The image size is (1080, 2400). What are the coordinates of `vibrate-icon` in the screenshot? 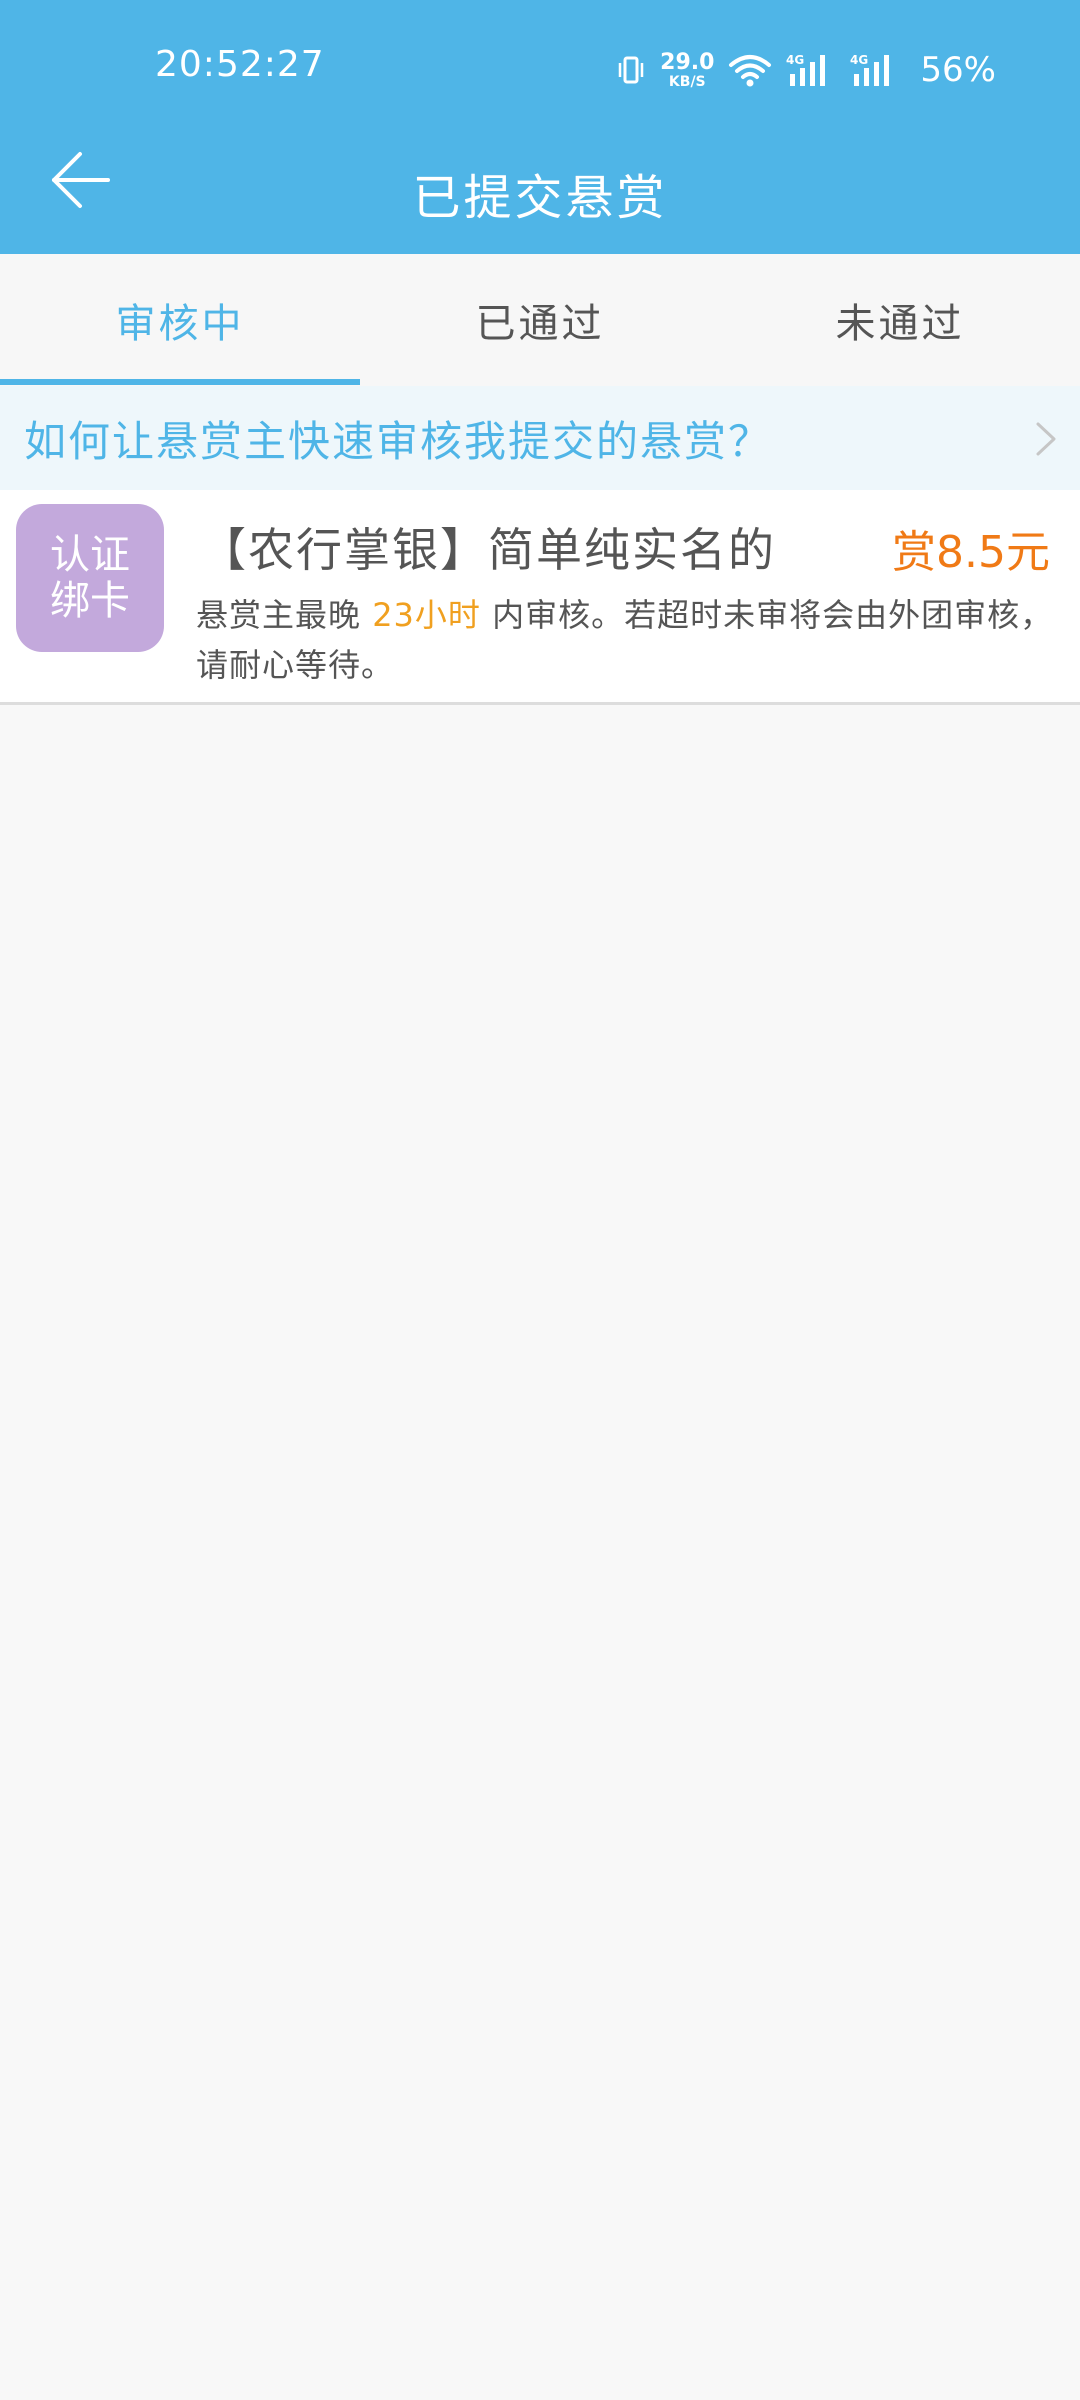 It's located at (631, 70).